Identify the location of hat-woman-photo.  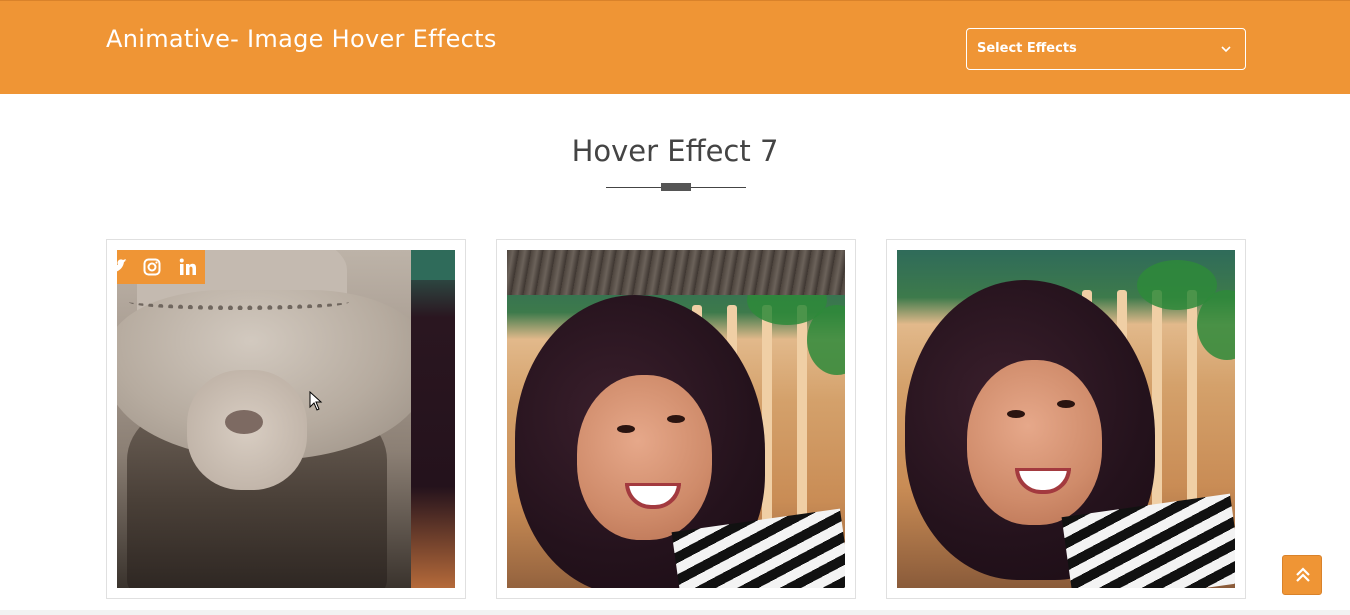
(264, 419).